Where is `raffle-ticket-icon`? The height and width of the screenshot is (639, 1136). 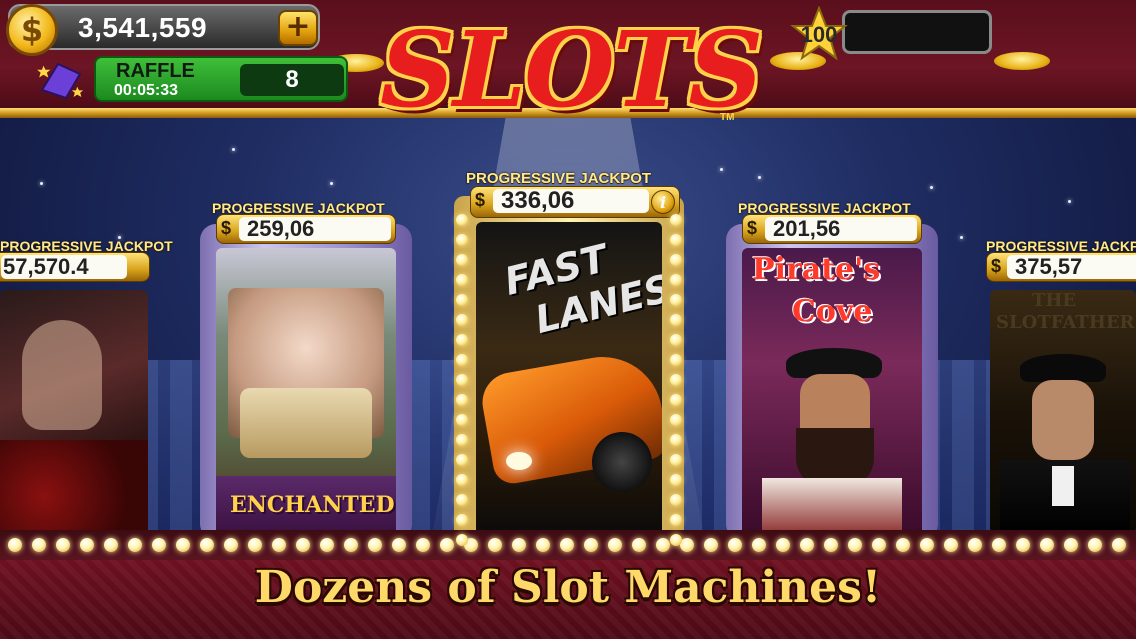 raffle-ticket-icon is located at coordinates (60, 81).